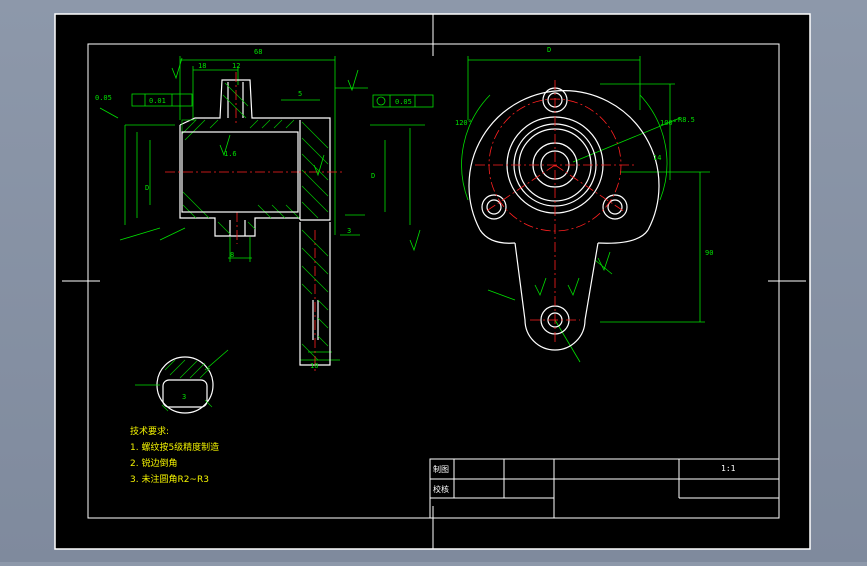  I want to click on dim-pcd: D, so click(549, 50).